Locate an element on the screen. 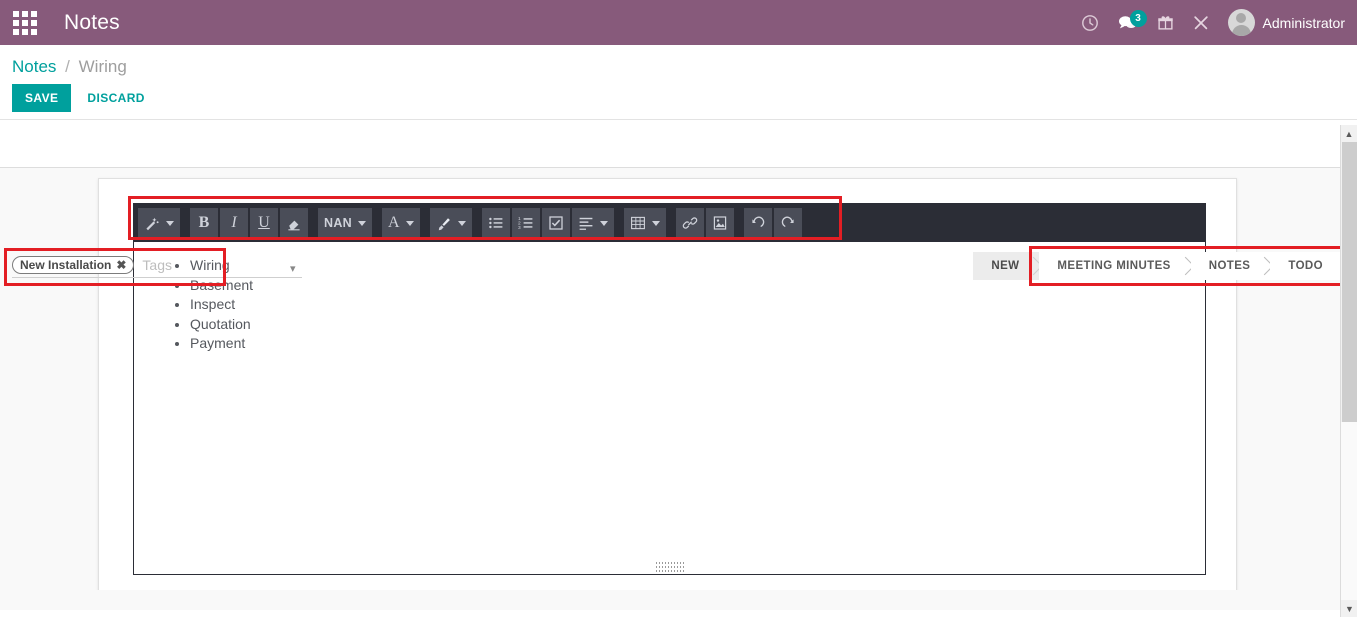  undo-icon is located at coordinates (758, 223).